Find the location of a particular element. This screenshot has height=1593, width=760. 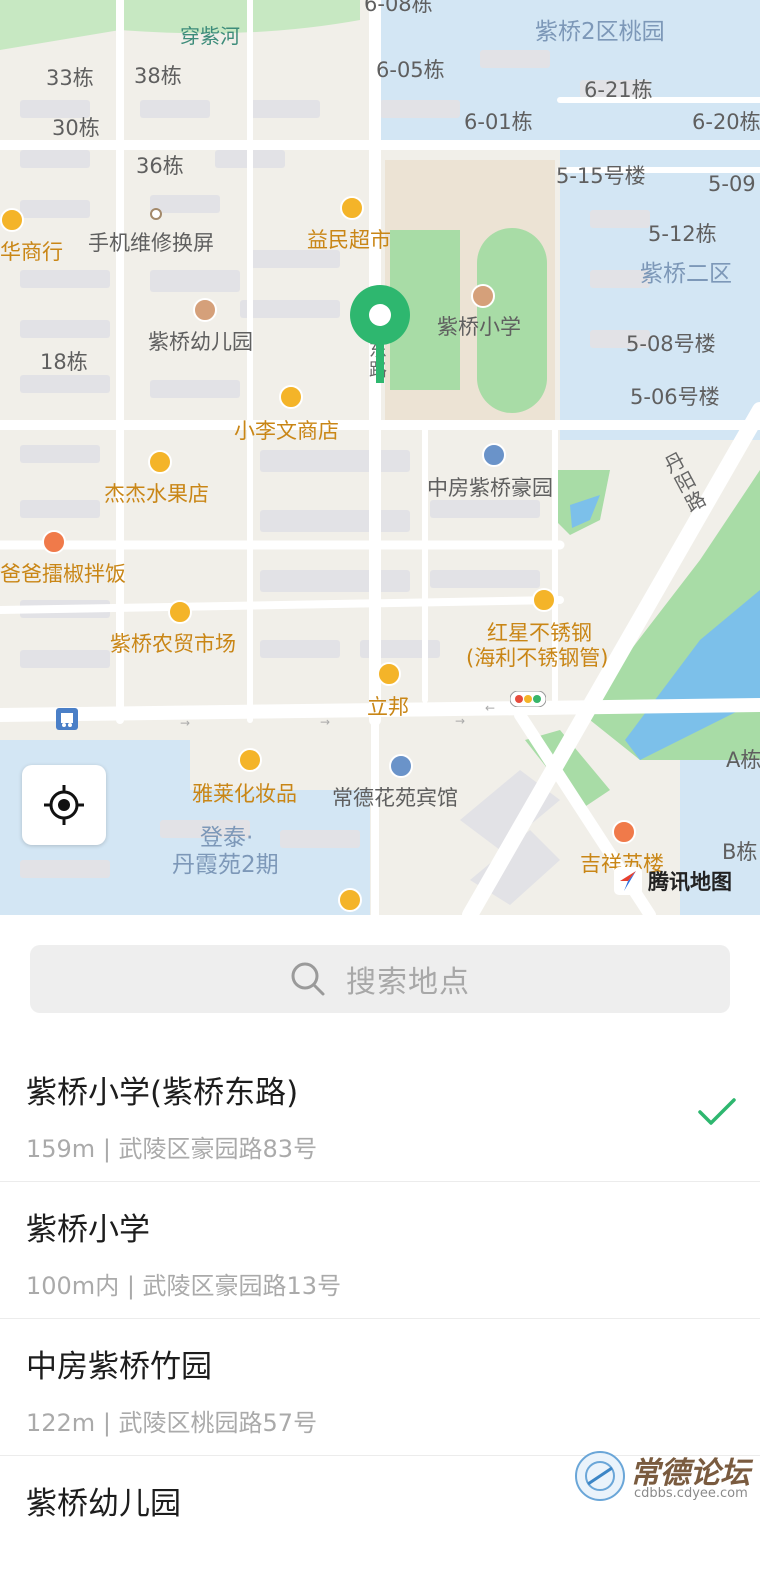

poi-label: 雅莱化妆品 is located at coordinates (244, 794).